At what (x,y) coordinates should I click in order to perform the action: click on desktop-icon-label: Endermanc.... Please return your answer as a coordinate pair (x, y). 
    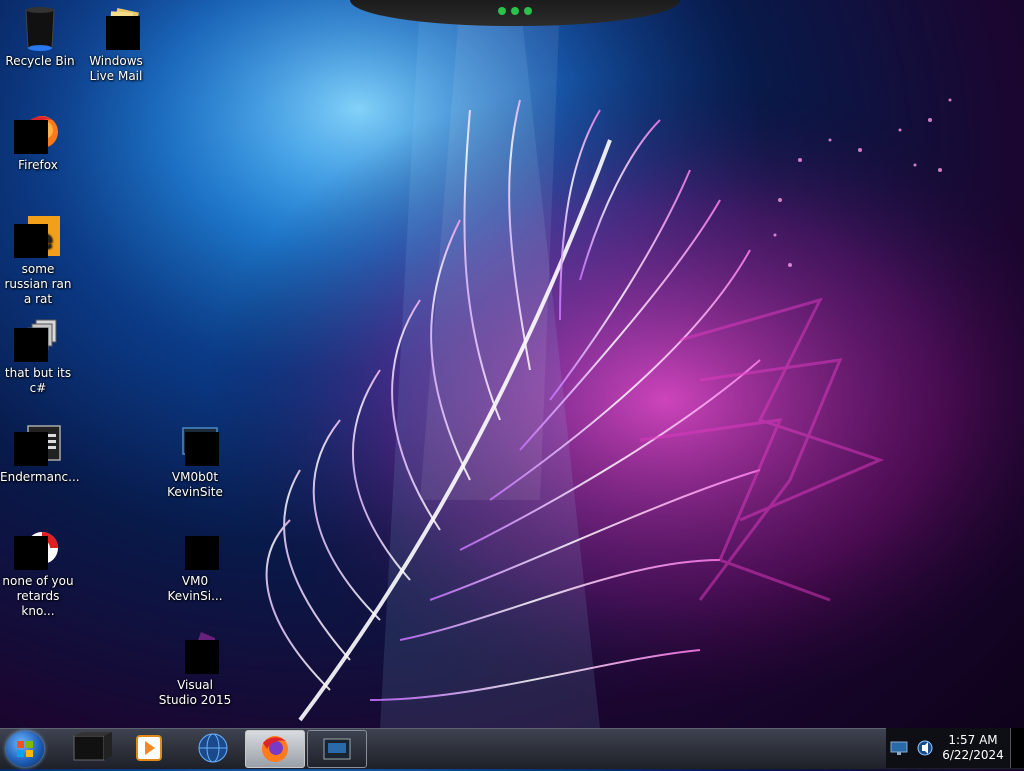
    Looking at the image, I should click on (40, 477).